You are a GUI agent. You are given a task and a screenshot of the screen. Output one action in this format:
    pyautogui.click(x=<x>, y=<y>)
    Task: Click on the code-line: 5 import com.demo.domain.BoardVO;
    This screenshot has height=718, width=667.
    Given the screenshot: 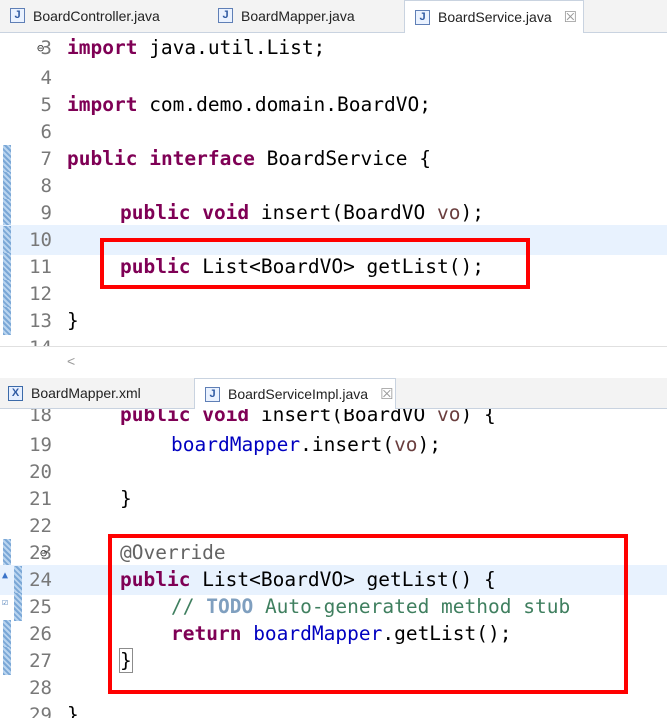 What is the action you would take?
    pyautogui.click(x=333, y=105)
    